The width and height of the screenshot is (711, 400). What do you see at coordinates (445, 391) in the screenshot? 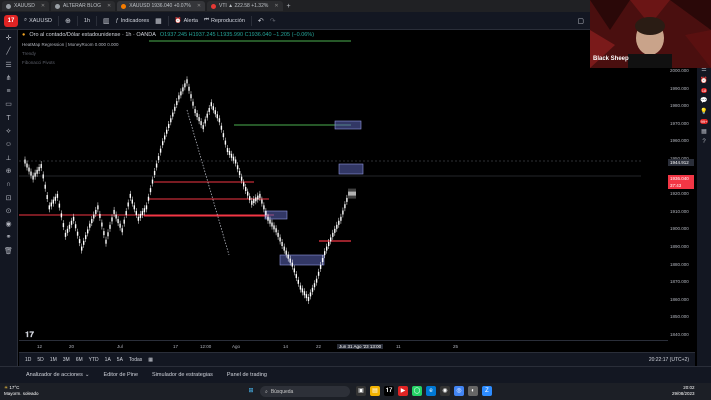
I see `obs-icon: ◉` at bounding box center [445, 391].